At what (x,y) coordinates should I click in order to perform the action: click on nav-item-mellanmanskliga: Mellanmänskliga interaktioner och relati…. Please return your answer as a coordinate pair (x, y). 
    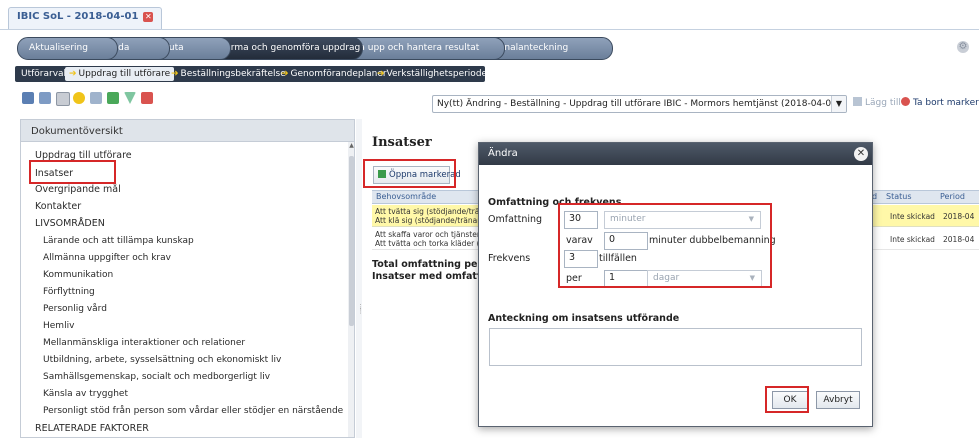
    Looking at the image, I should click on (144, 343).